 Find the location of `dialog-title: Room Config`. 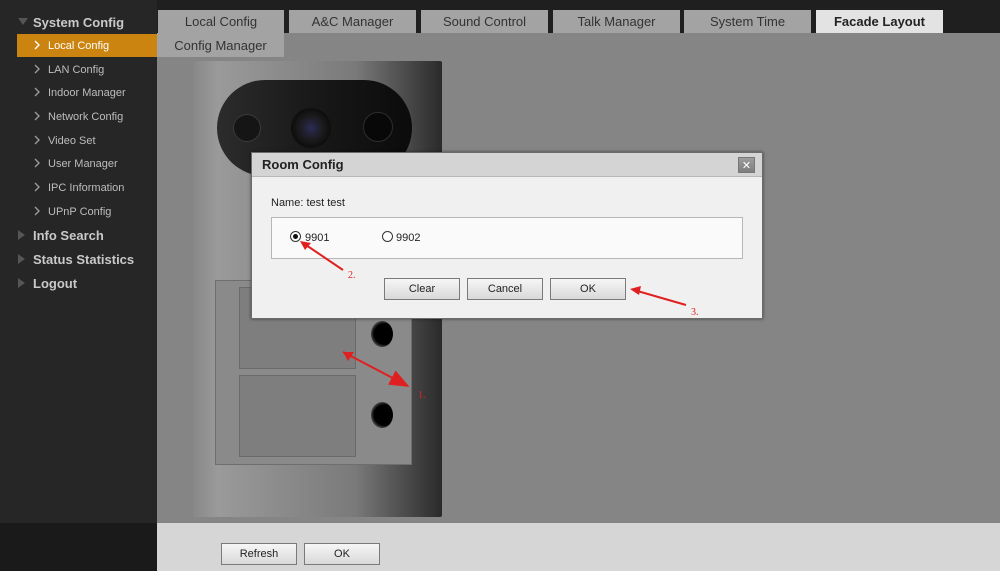

dialog-title: Room Config is located at coordinates (303, 164).